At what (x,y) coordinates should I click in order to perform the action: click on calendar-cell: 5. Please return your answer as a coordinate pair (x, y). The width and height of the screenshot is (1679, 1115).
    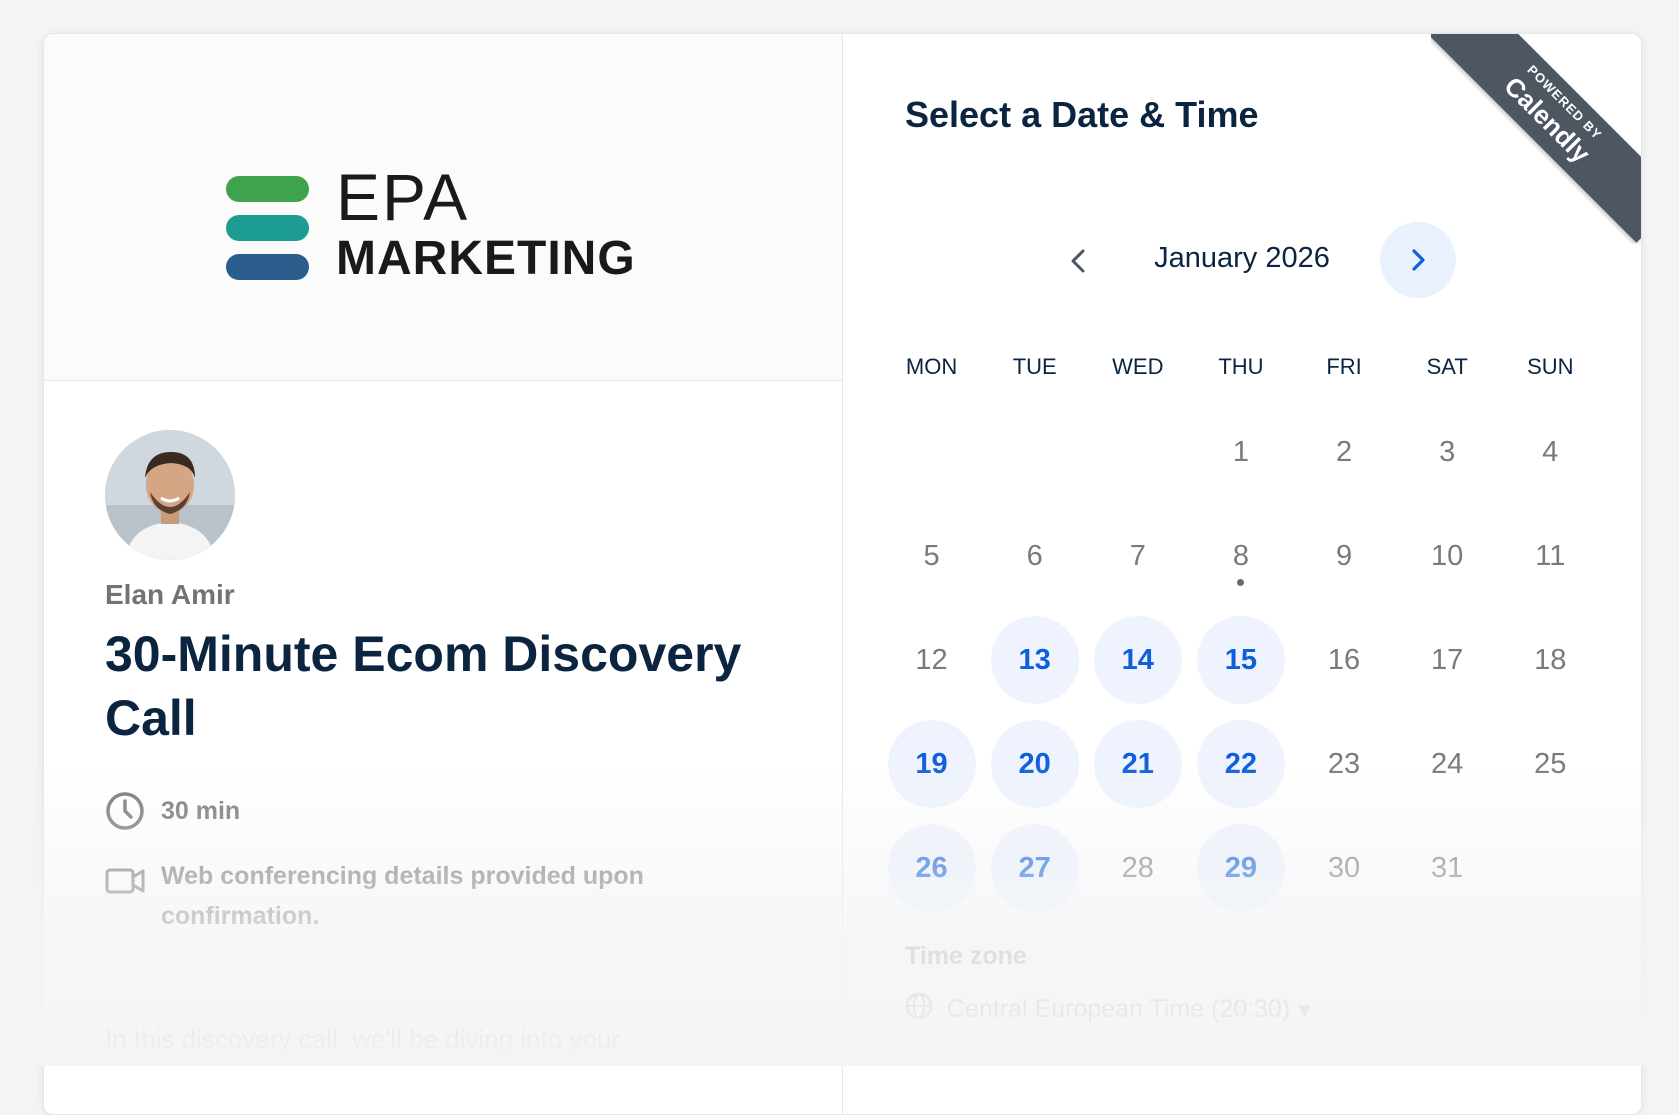
    Looking at the image, I should click on (931, 556).